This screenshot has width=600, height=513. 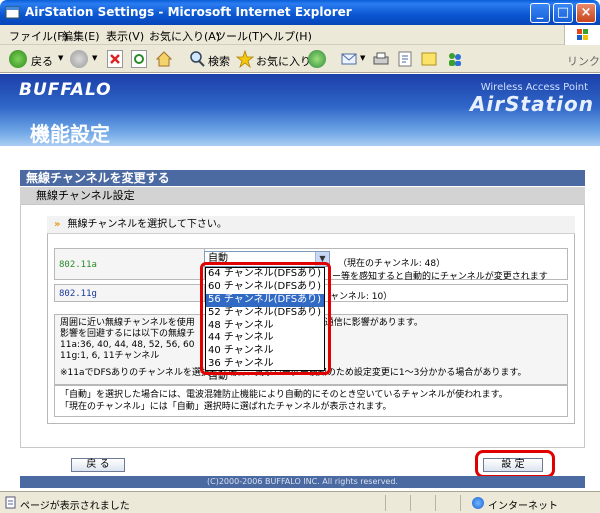 I want to click on forward-arrow-icon, so click(x=79, y=59).